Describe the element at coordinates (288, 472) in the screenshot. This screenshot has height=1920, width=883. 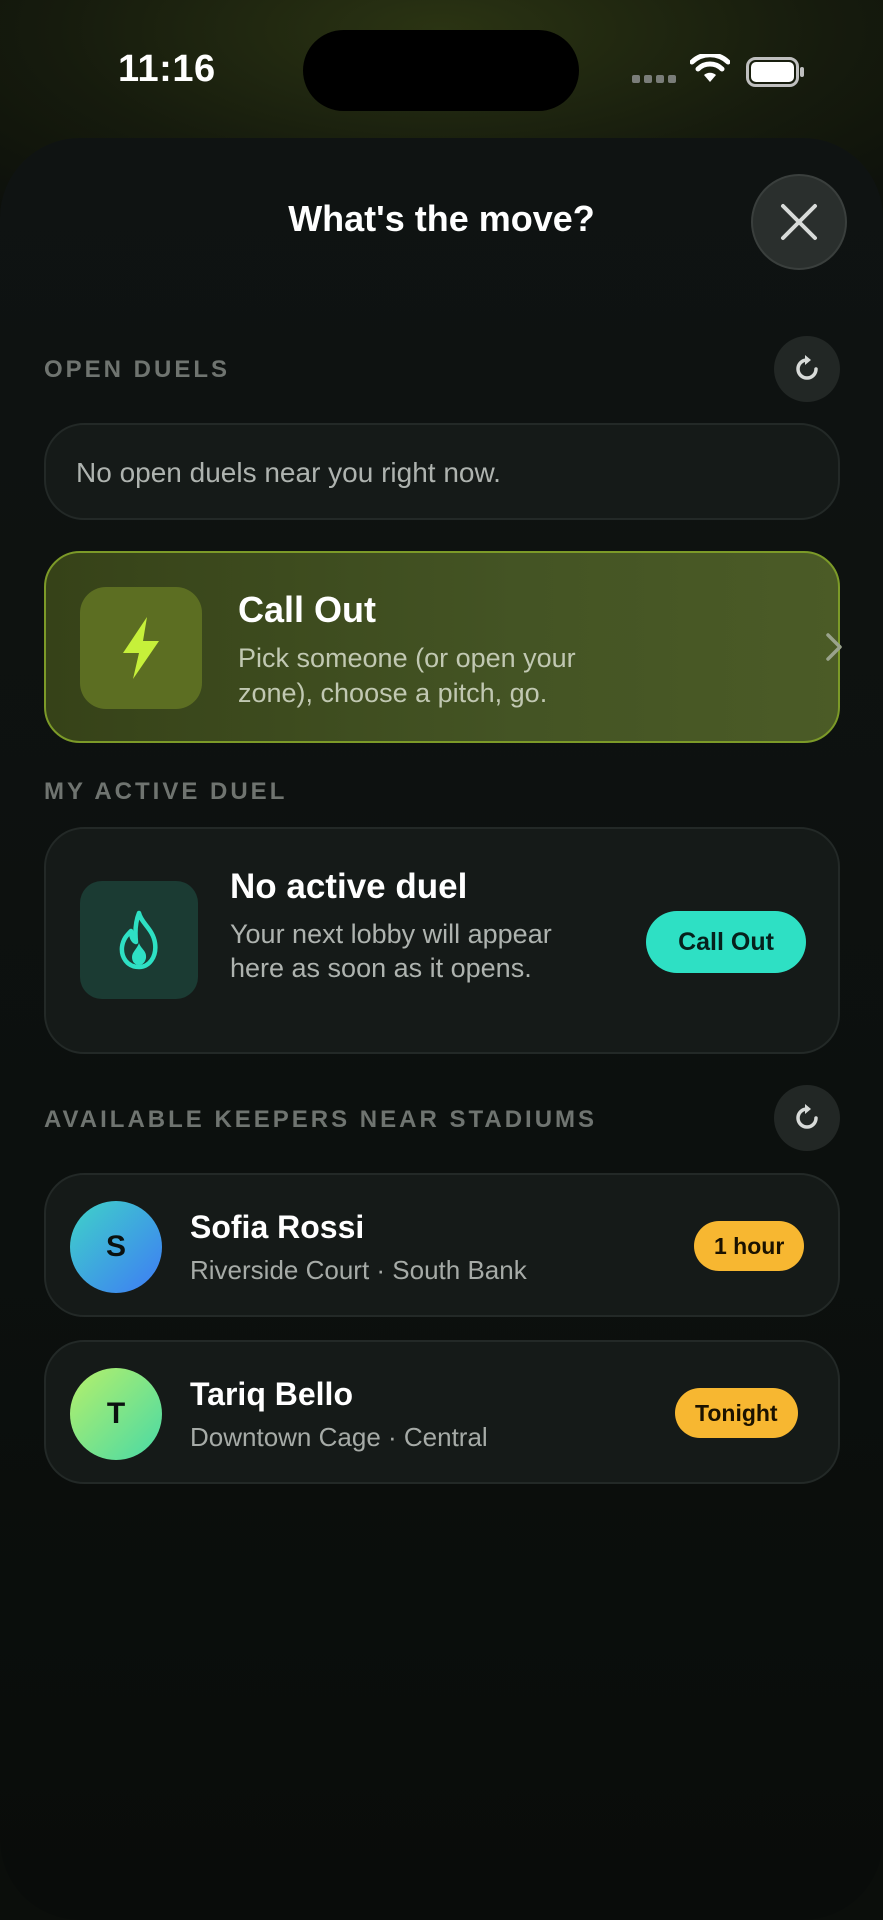
I see `open-duels-empty-text: No open duels near you right now.` at that location.